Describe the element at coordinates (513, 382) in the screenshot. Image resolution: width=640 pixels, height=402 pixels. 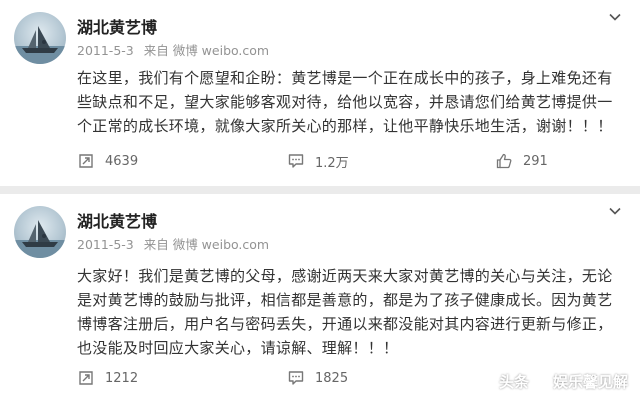
I see `watermark-prefix: 头条` at that location.